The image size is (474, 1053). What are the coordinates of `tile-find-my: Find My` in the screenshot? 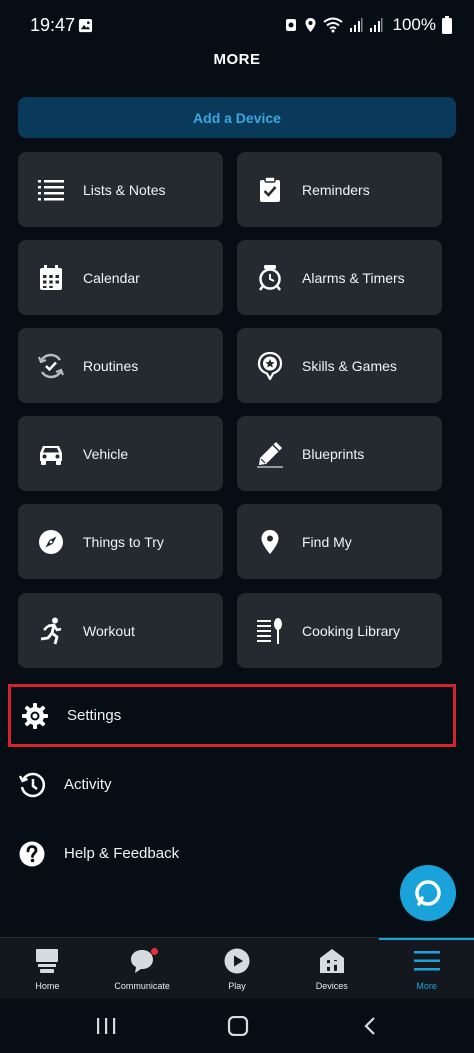 It's located at (339, 541).